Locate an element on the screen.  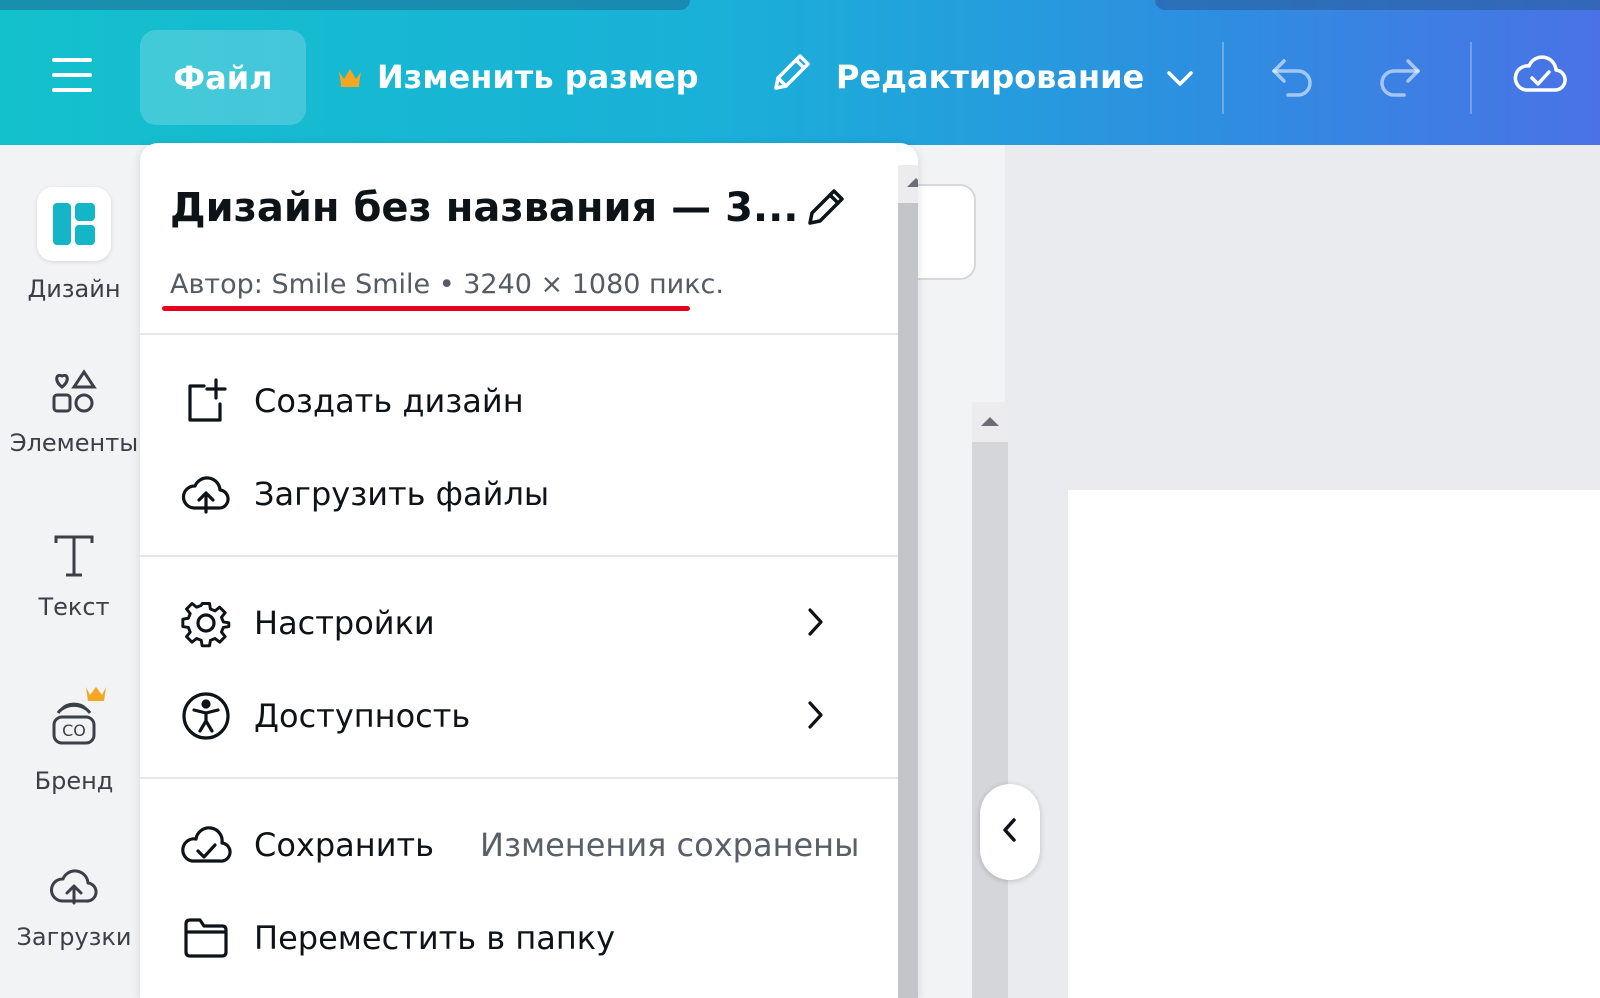
menu-item-label: Создать дизайн is located at coordinates (389, 401).